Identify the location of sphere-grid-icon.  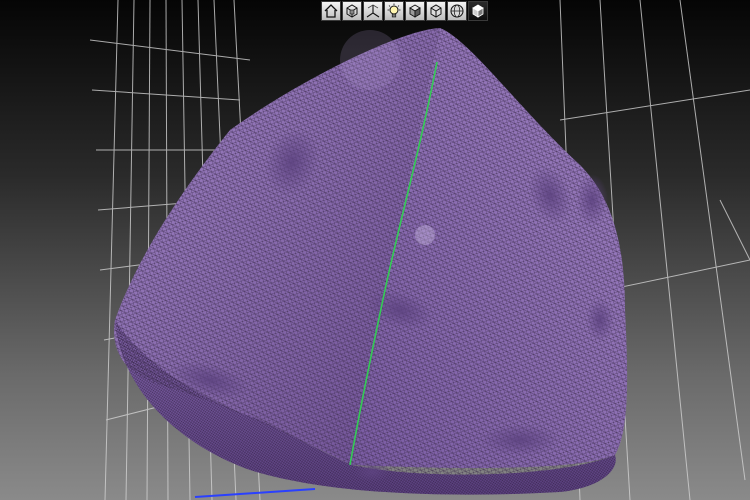
(457, 11).